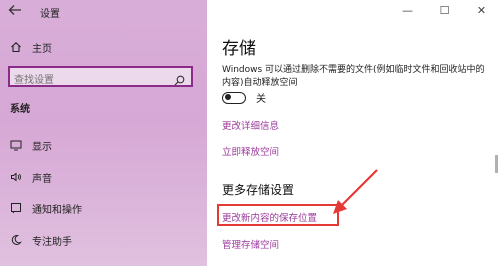 The image size is (500, 266). I want to click on sidebar-item-label: 声音, so click(42, 179).